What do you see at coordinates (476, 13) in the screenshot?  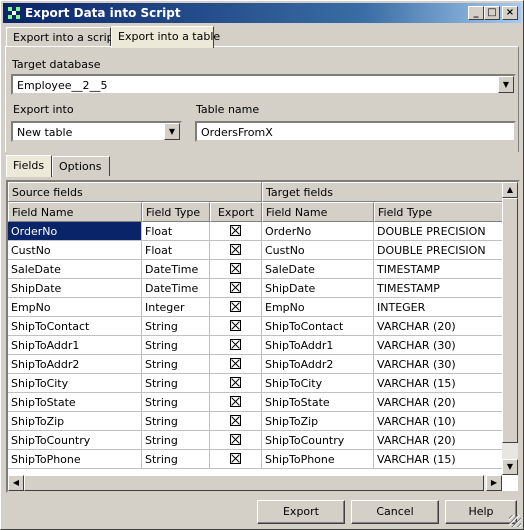 I see `minimize-button: _` at bounding box center [476, 13].